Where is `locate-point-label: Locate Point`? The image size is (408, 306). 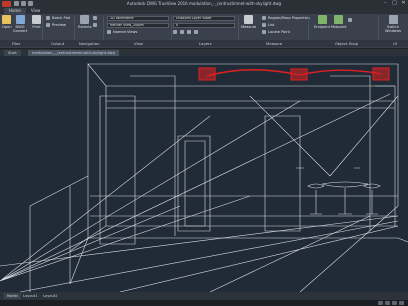 locate-point-label: Locate Point is located at coordinates (279, 32).